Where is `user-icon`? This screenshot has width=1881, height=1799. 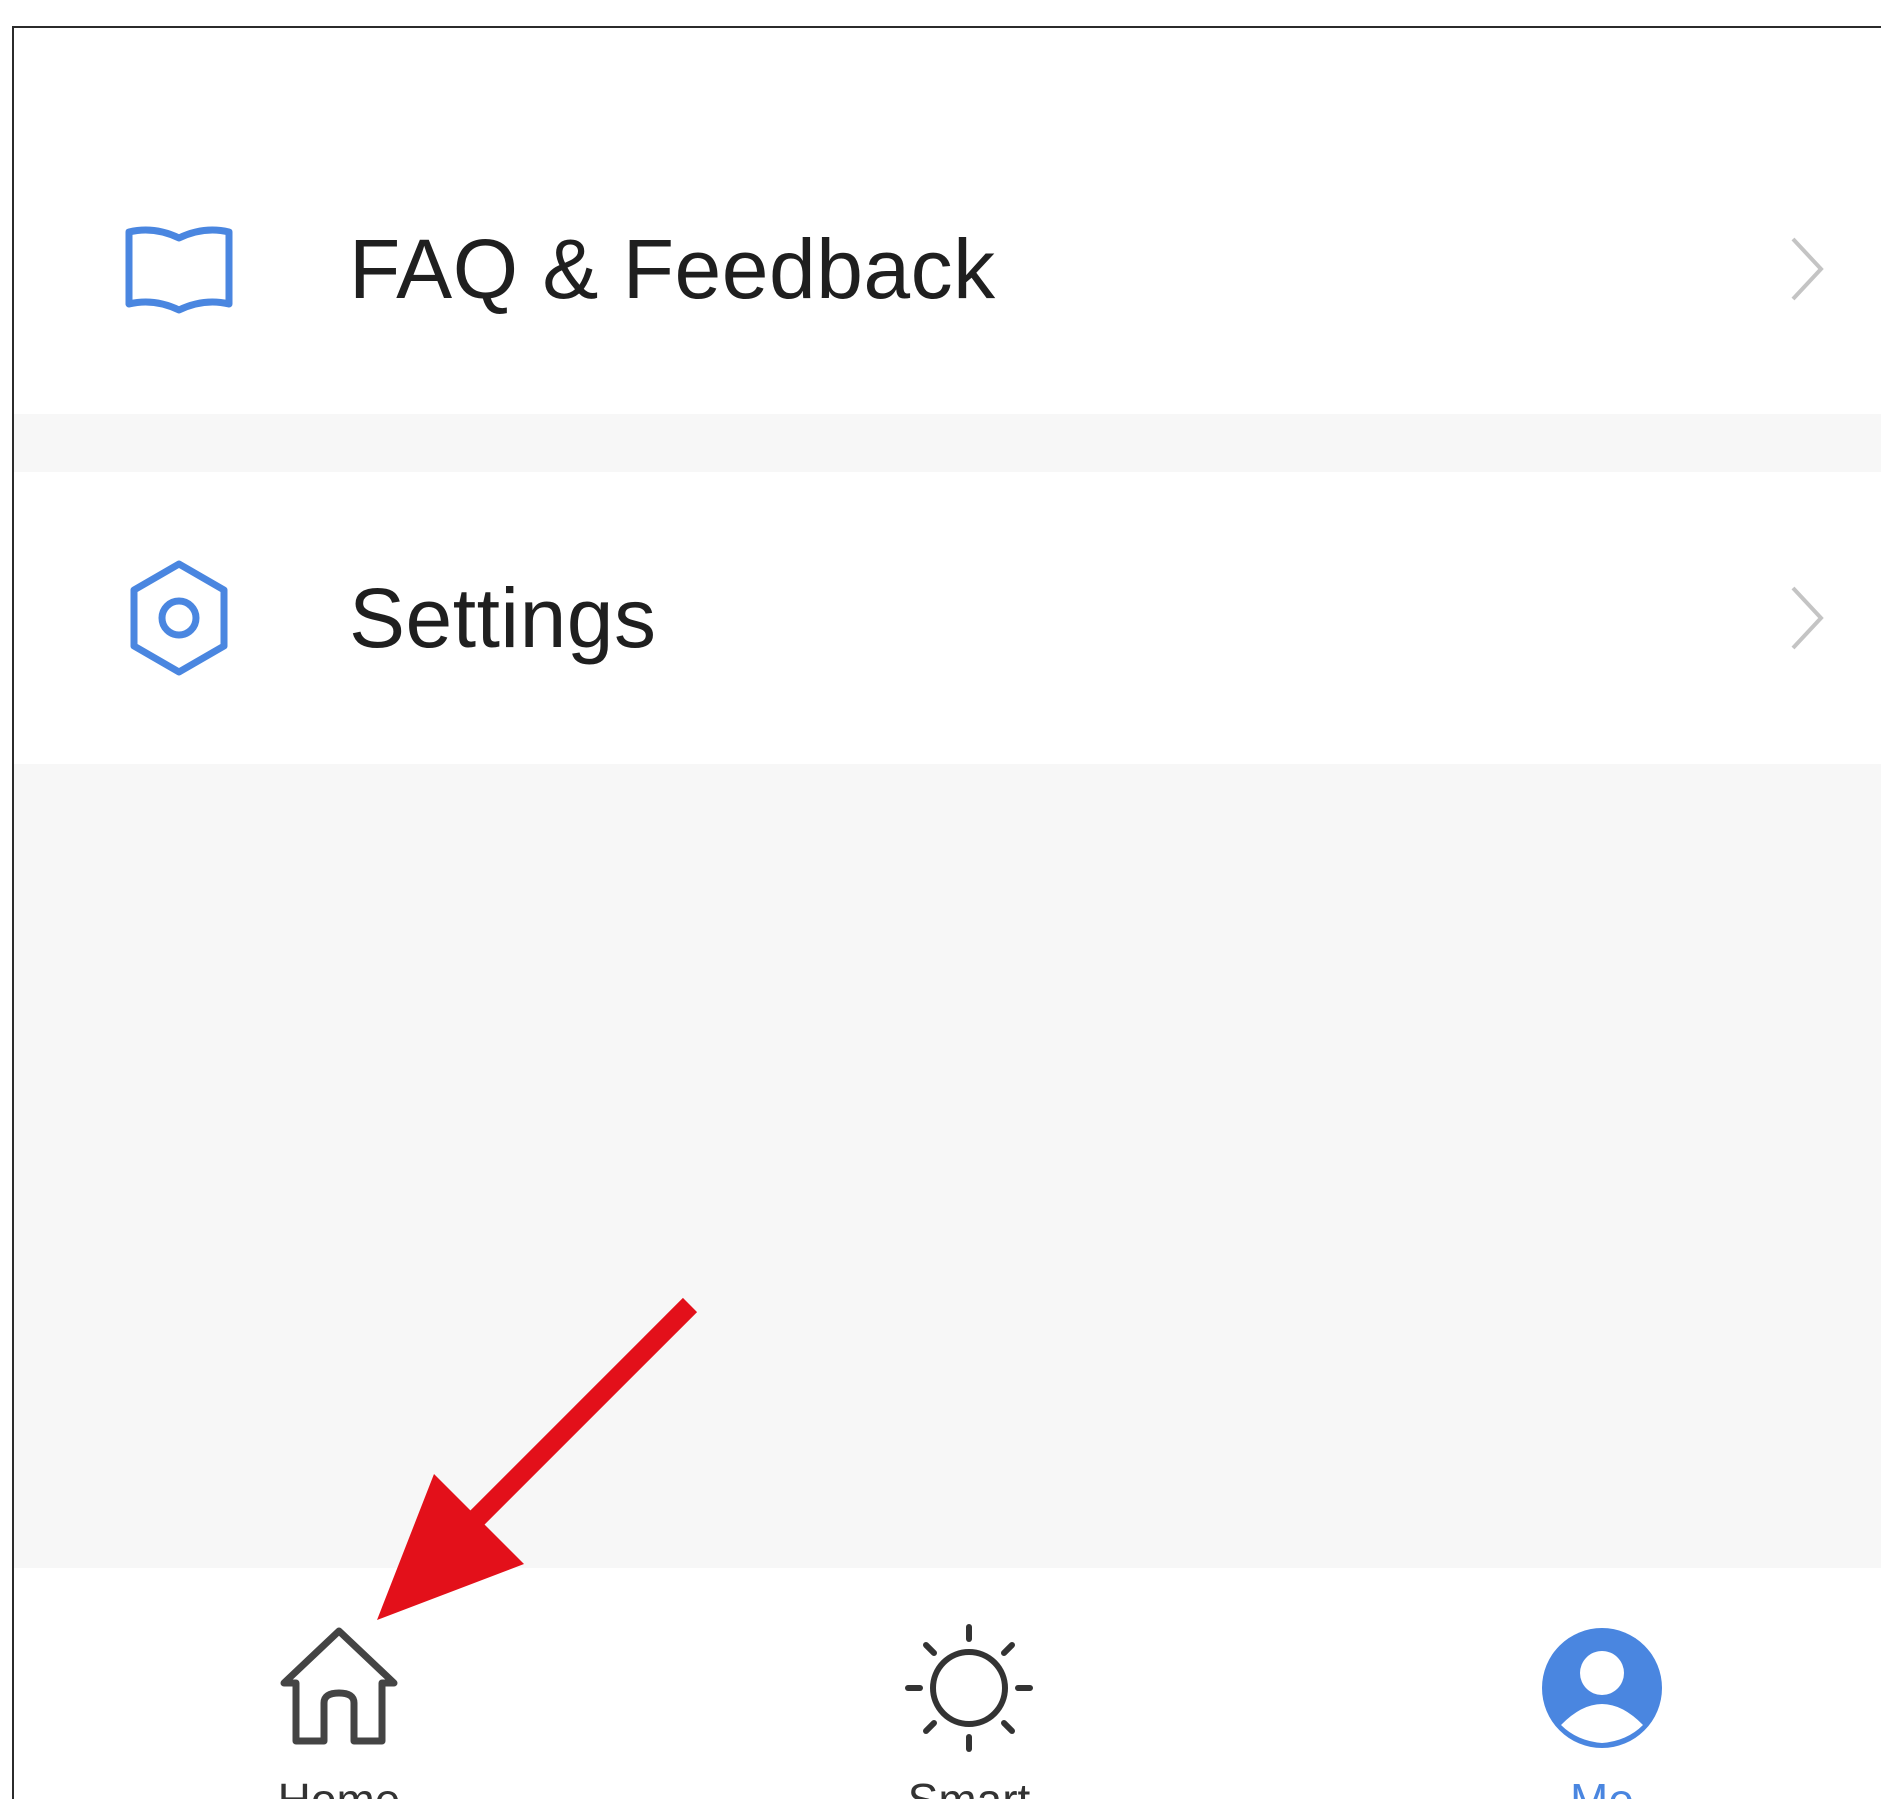 user-icon is located at coordinates (1602, 1688).